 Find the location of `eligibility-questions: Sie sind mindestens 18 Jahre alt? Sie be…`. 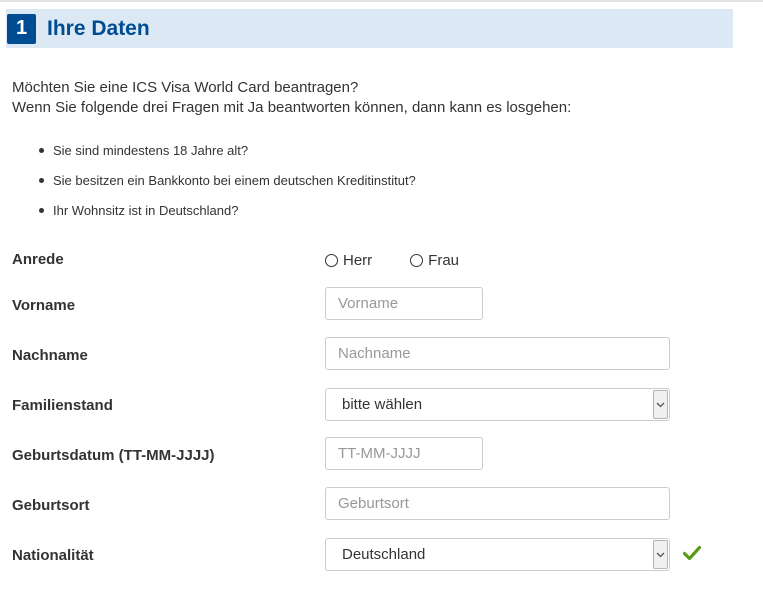

eligibility-questions: Sie sind mindestens 18 Jahre alt? Sie be… is located at coordinates (227, 188).